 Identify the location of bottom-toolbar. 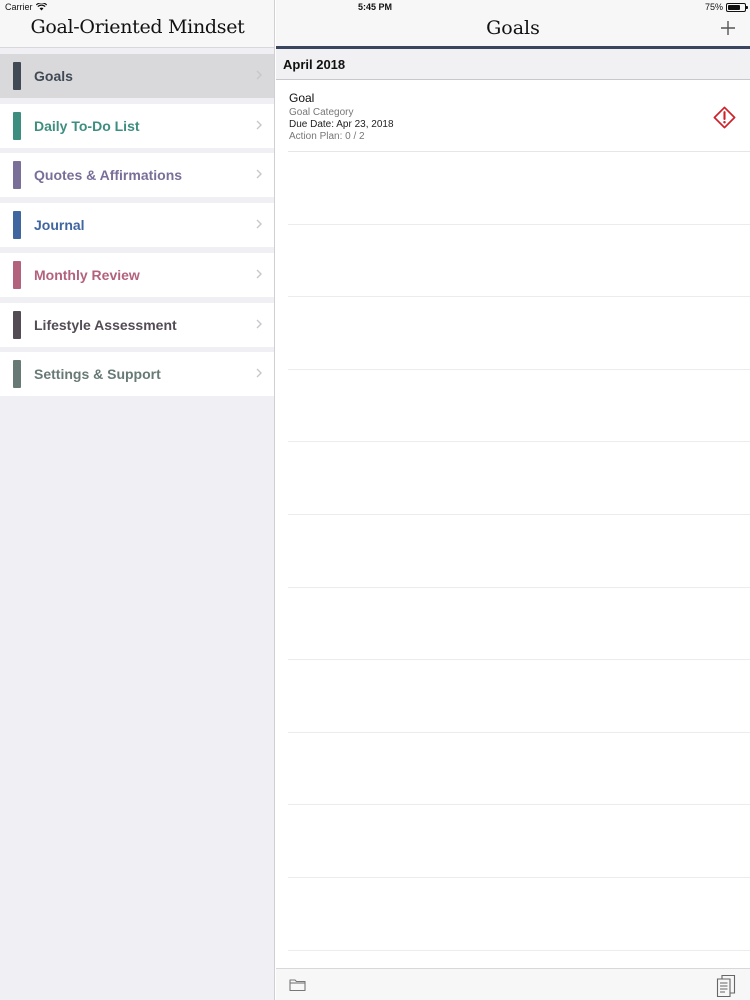
(513, 984).